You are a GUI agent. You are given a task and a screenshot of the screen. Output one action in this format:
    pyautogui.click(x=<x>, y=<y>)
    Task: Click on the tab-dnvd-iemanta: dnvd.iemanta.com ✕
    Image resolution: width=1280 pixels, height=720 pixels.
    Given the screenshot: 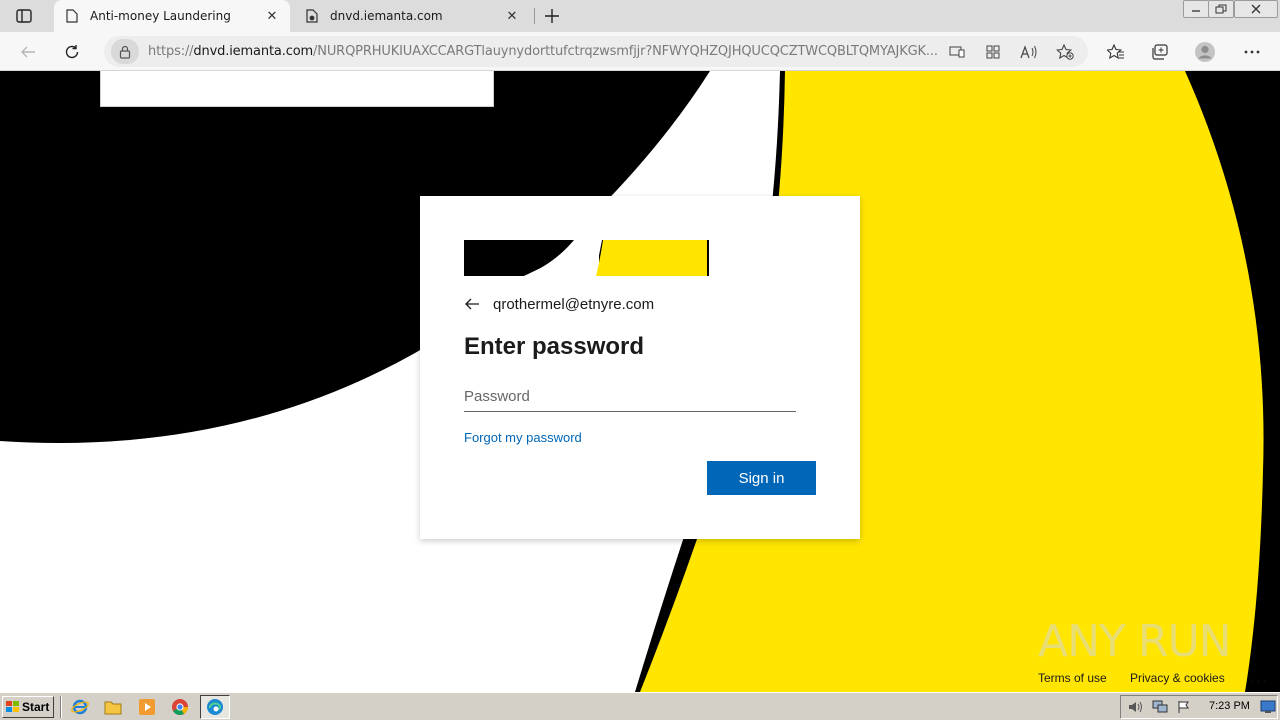 What is the action you would take?
    pyautogui.click(x=412, y=16)
    